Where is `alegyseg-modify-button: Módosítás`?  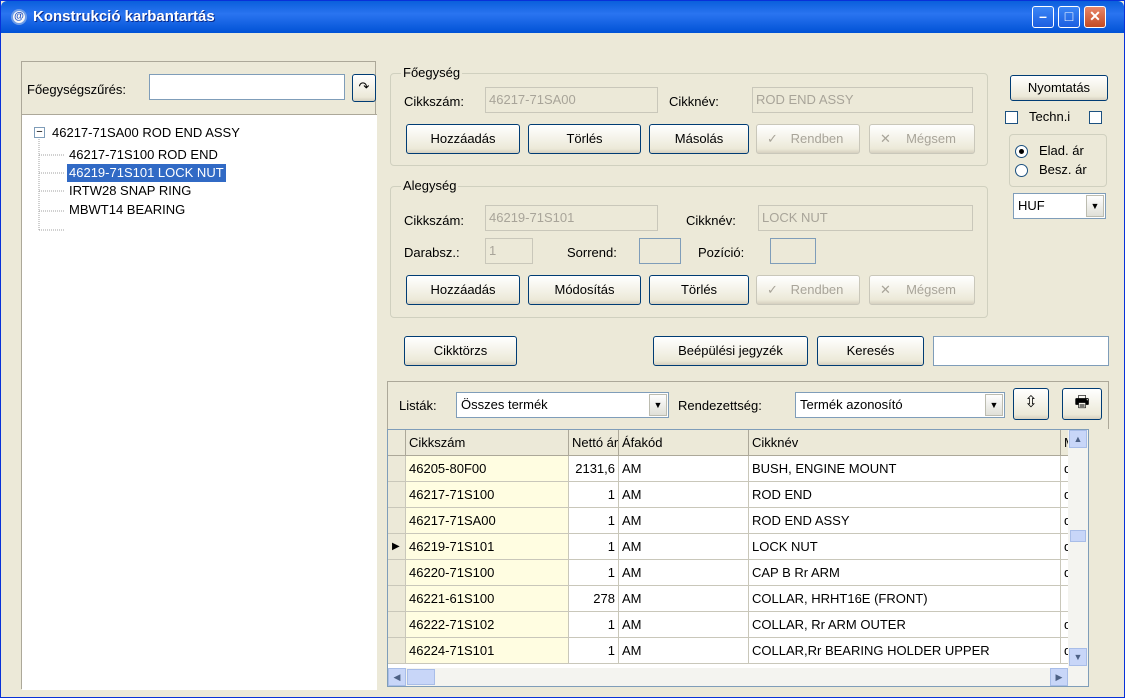 alegyseg-modify-button: Módosítás is located at coordinates (584, 290).